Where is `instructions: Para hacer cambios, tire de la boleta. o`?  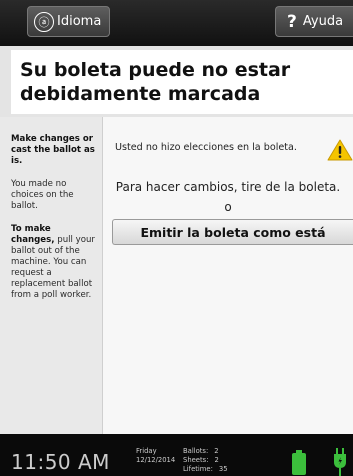
instructions: Para hacer cambios, tire de la boleta. o is located at coordinates (228, 197).